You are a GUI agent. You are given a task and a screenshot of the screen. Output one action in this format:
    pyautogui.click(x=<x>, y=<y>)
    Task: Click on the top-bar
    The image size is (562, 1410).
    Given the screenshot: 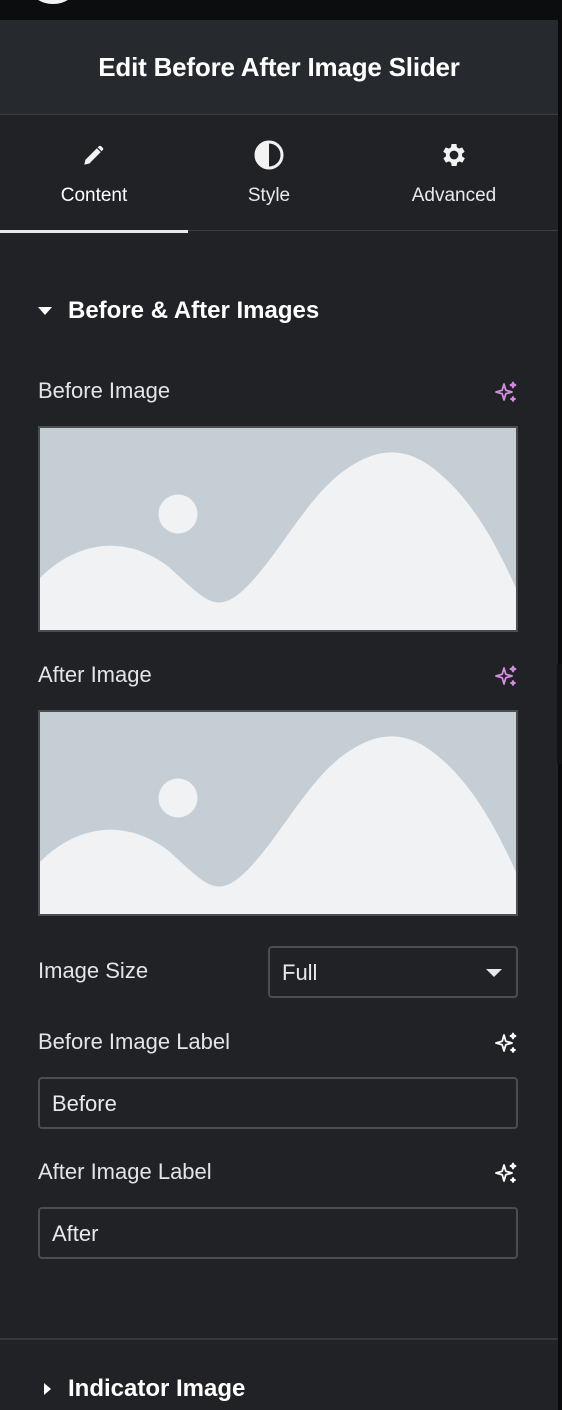 What is the action you would take?
    pyautogui.click(x=281, y=10)
    